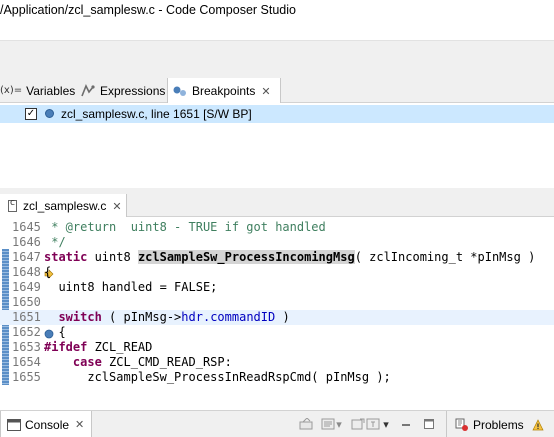 Image resolution: width=554 pixels, height=437 pixels. Describe the element at coordinates (49, 113) in the screenshot. I see `breakpoint-icon` at that location.